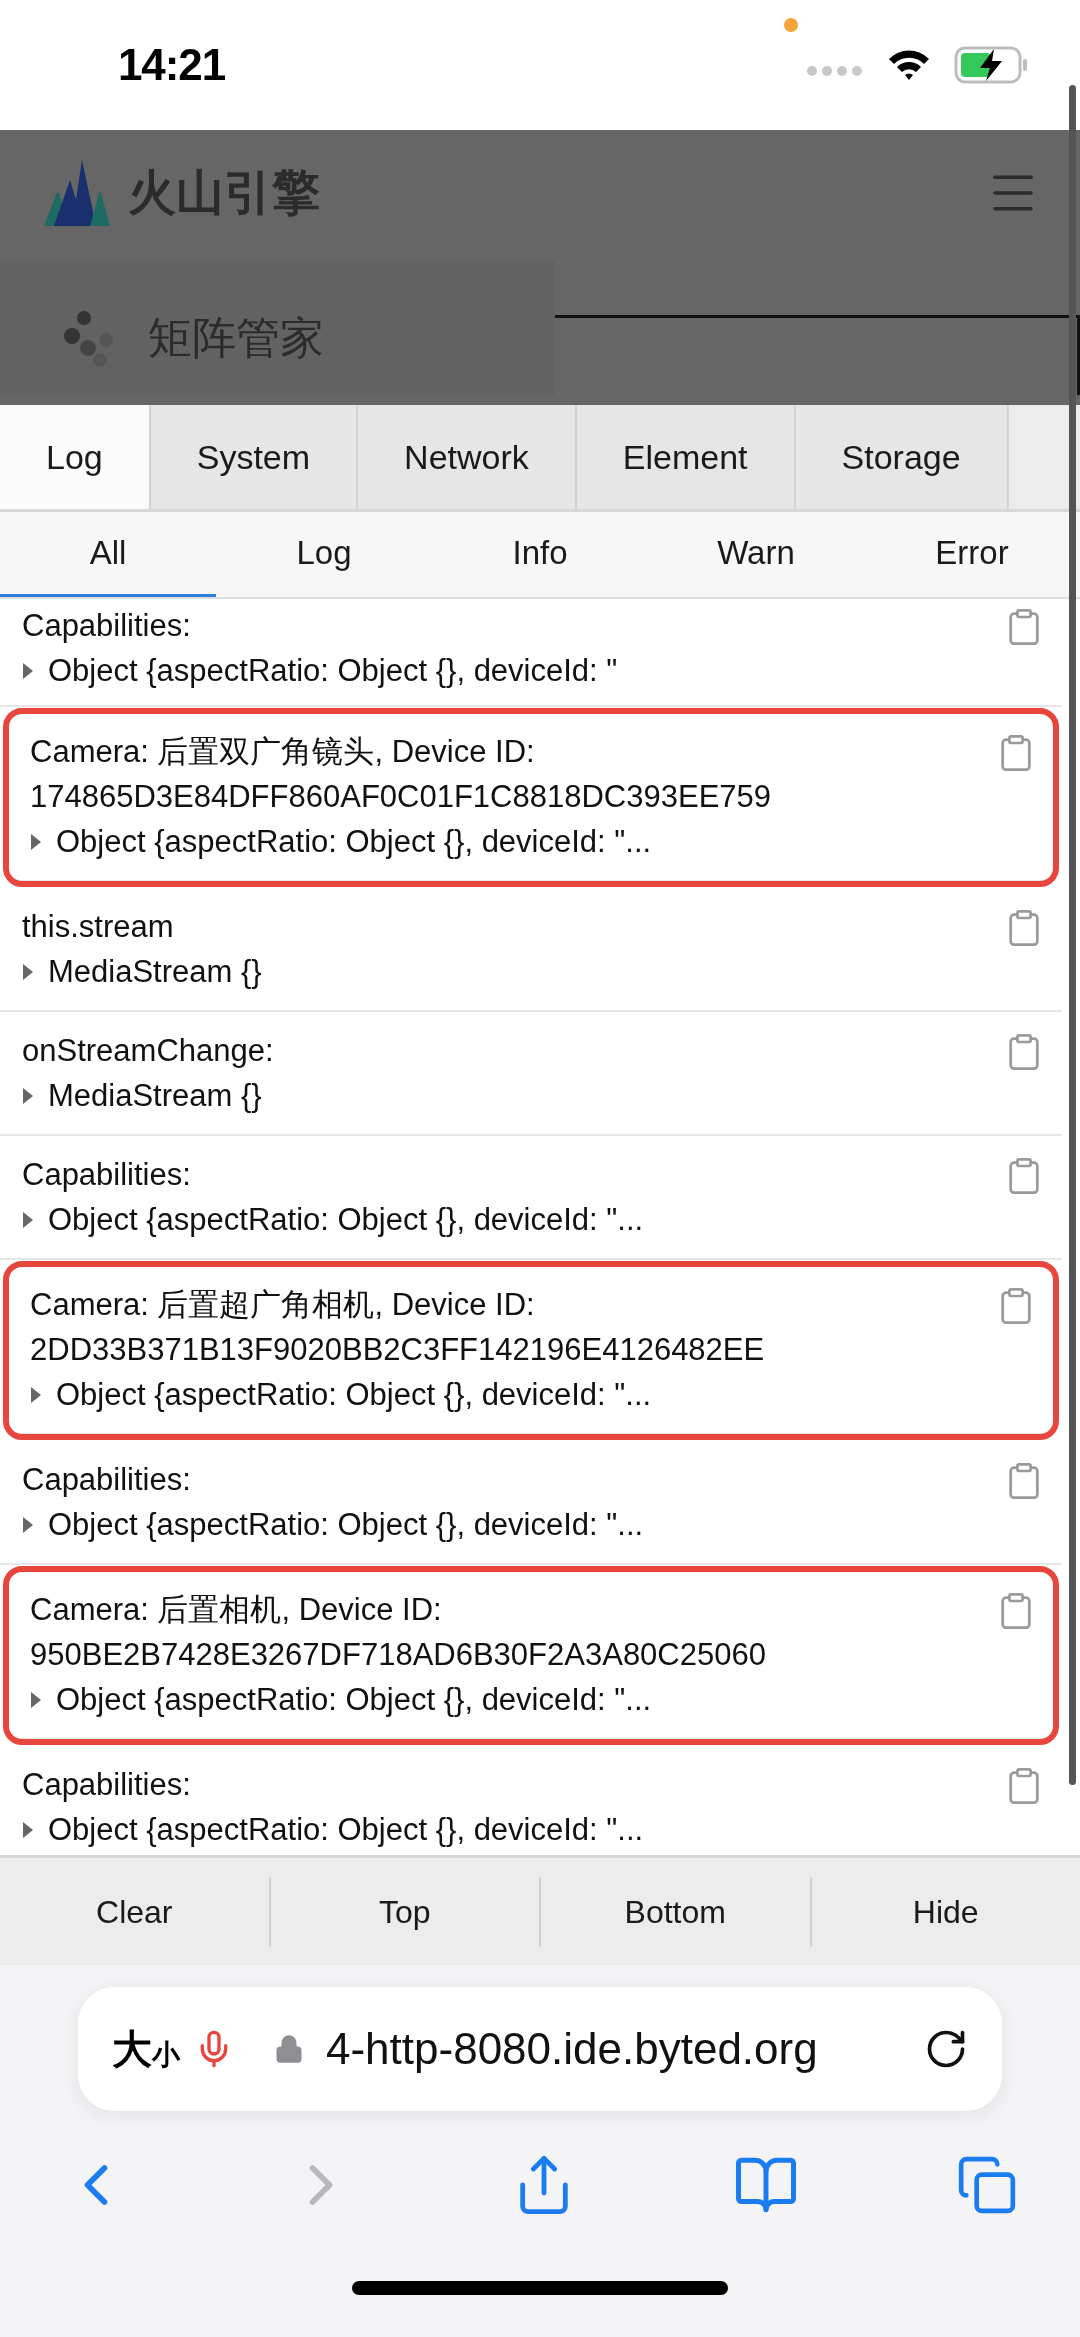  Describe the element at coordinates (224, 192) in the screenshot. I see `brand-name: 火山引擎` at that location.